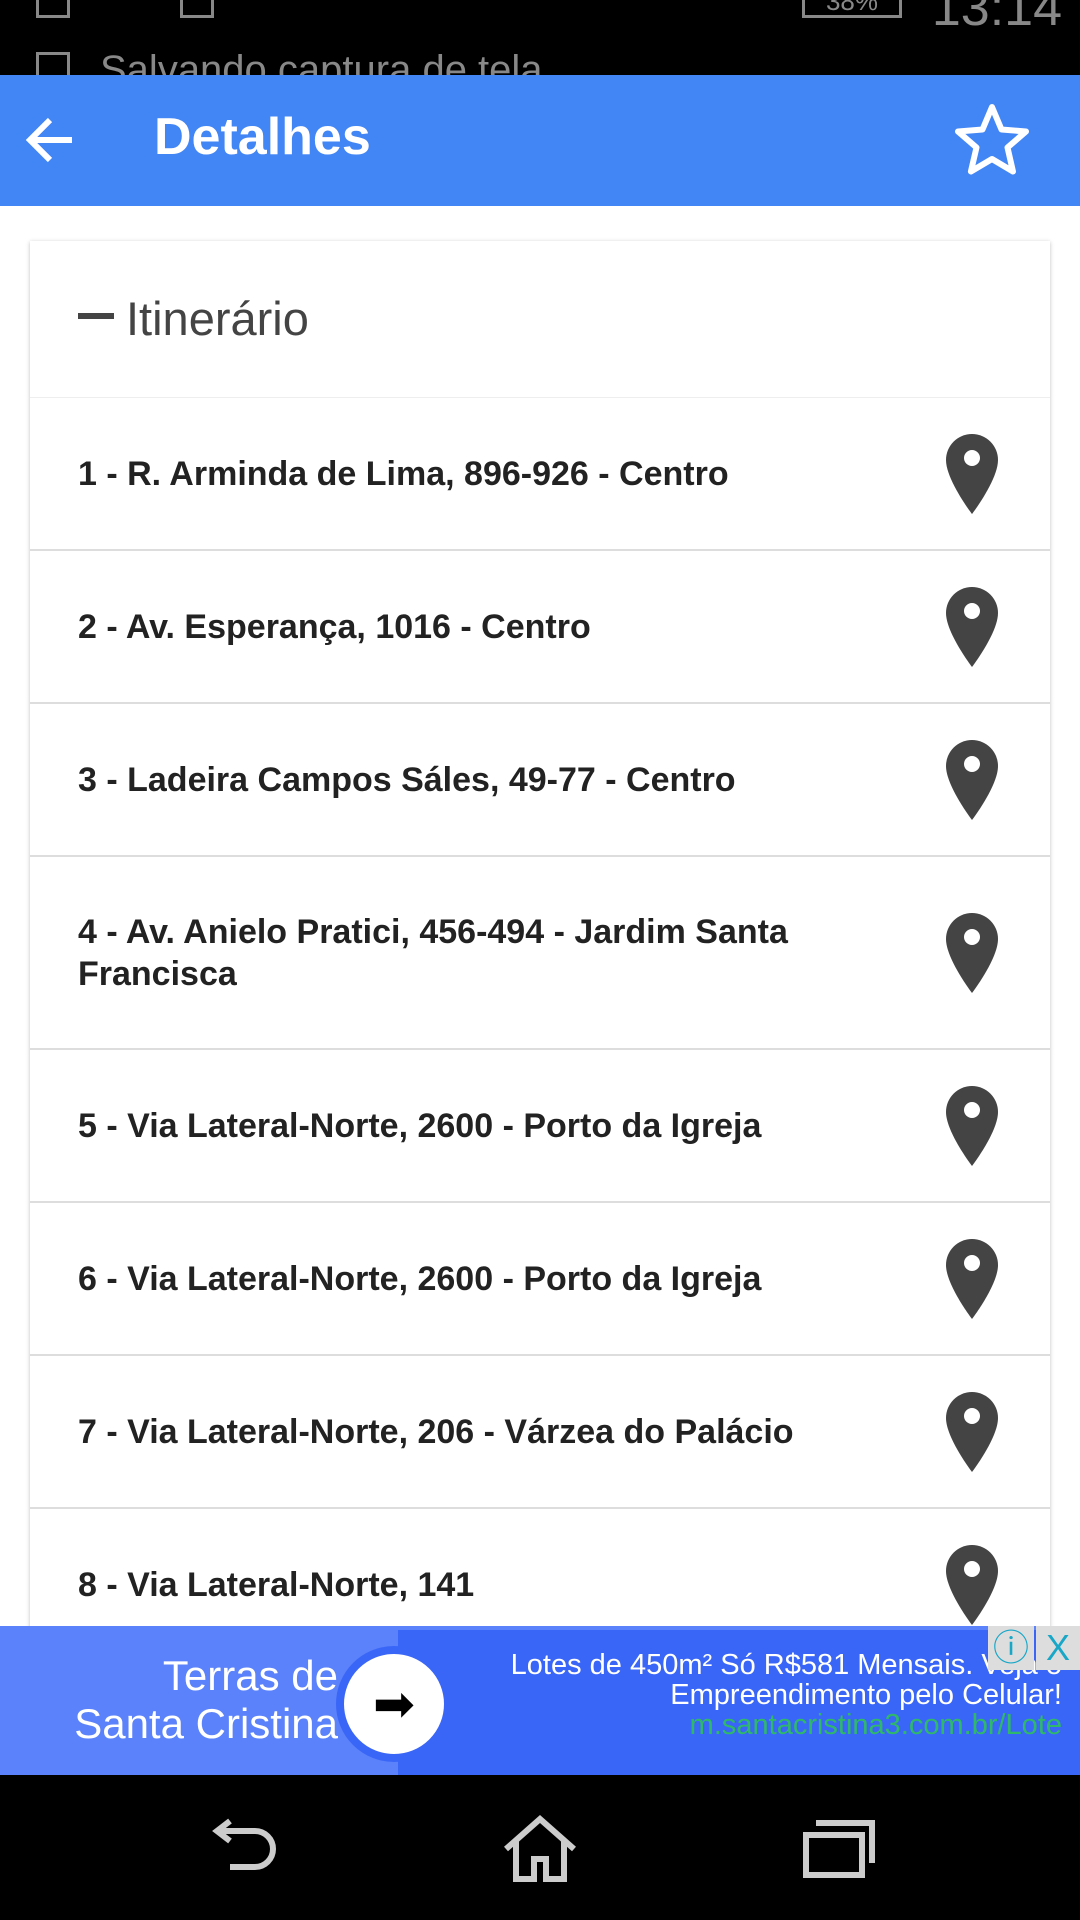 The height and width of the screenshot is (1920, 1080). I want to click on stop-address: 2 - Av. Esperança, 1016 - Centro, so click(334, 626).